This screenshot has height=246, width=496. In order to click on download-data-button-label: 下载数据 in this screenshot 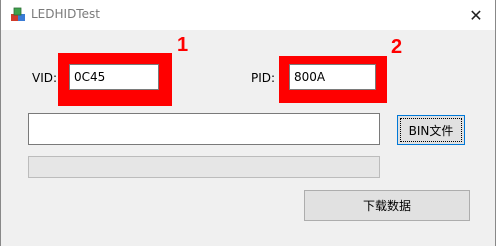, I will do `click(386, 206)`.